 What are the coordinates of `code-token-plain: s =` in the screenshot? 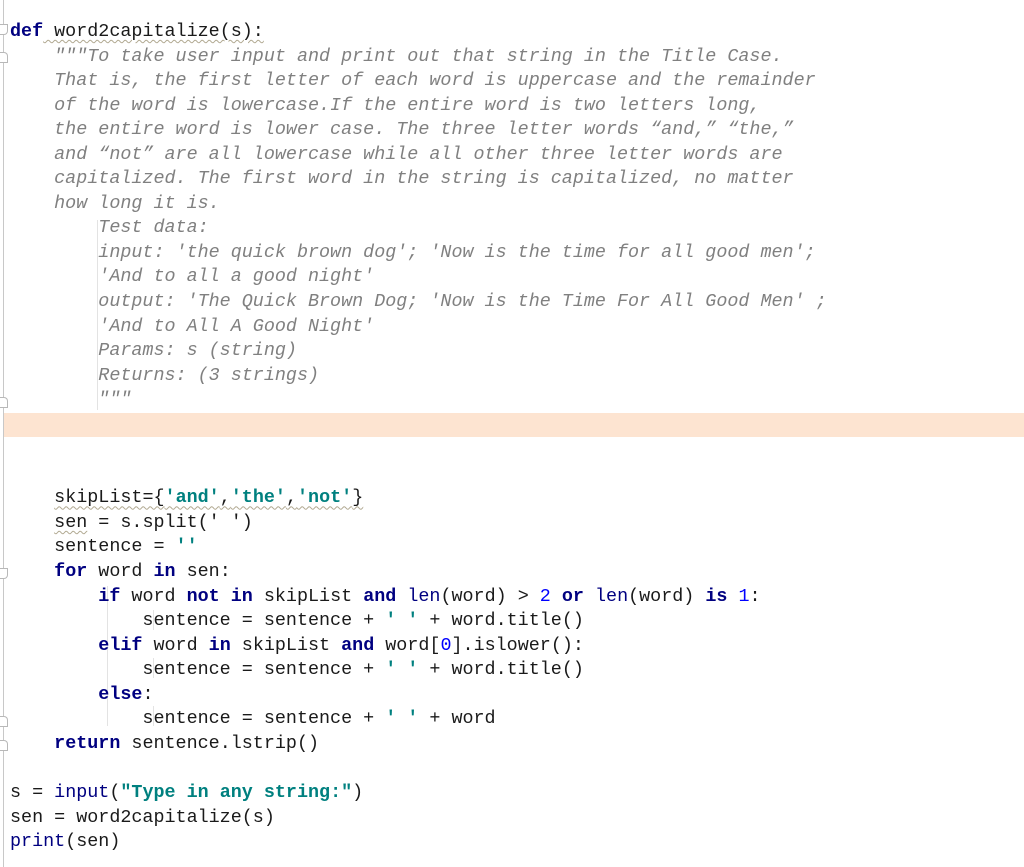 It's located at (32, 792).